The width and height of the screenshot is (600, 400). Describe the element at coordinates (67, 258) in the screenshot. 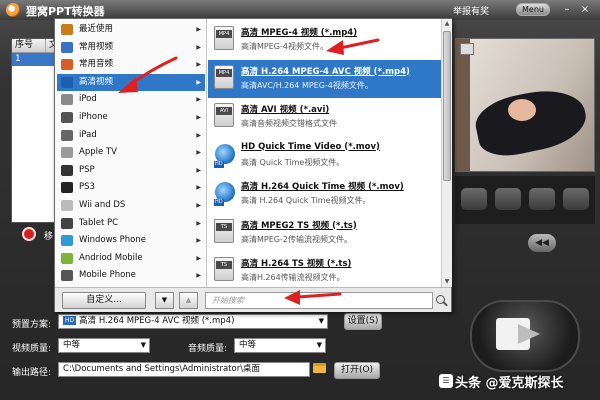

I see `android-icon` at that location.